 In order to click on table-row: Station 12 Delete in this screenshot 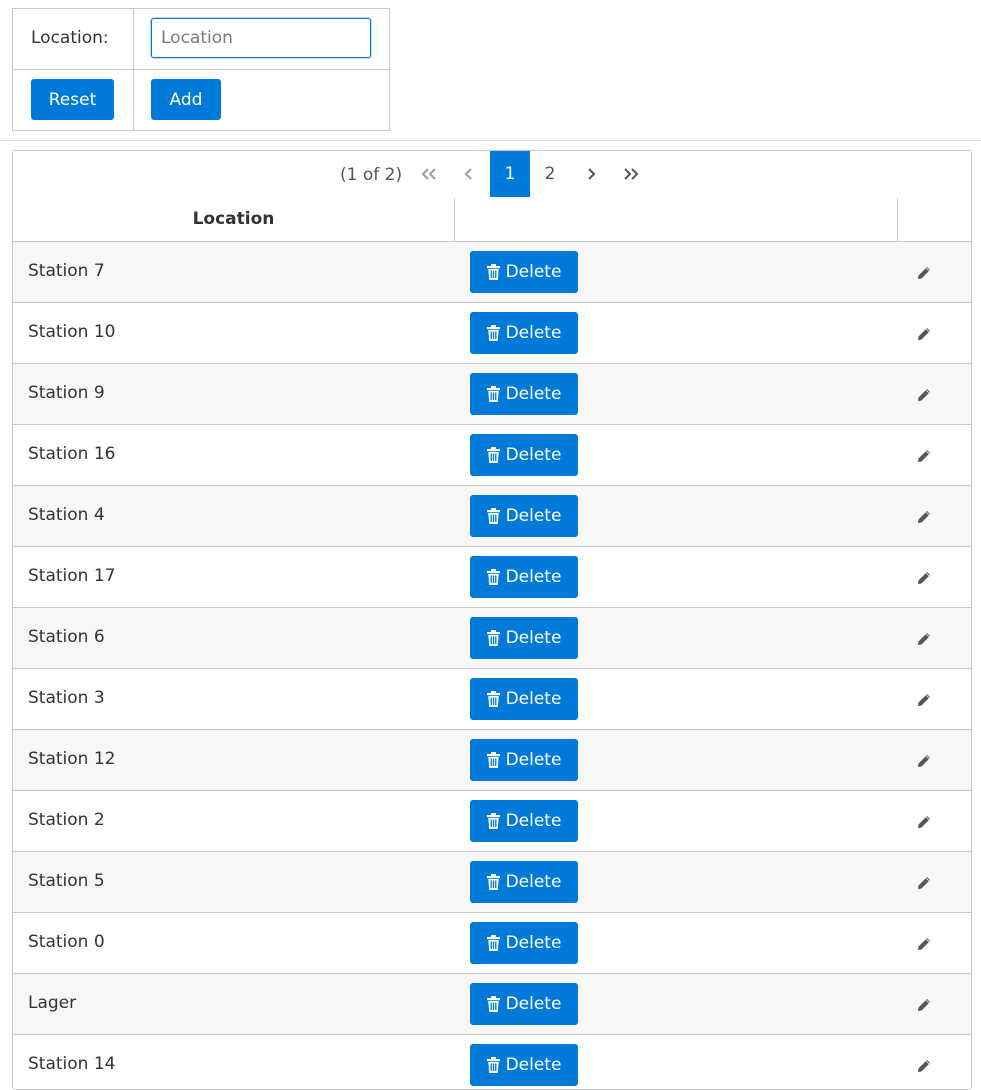, I will do `click(492, 760)`.